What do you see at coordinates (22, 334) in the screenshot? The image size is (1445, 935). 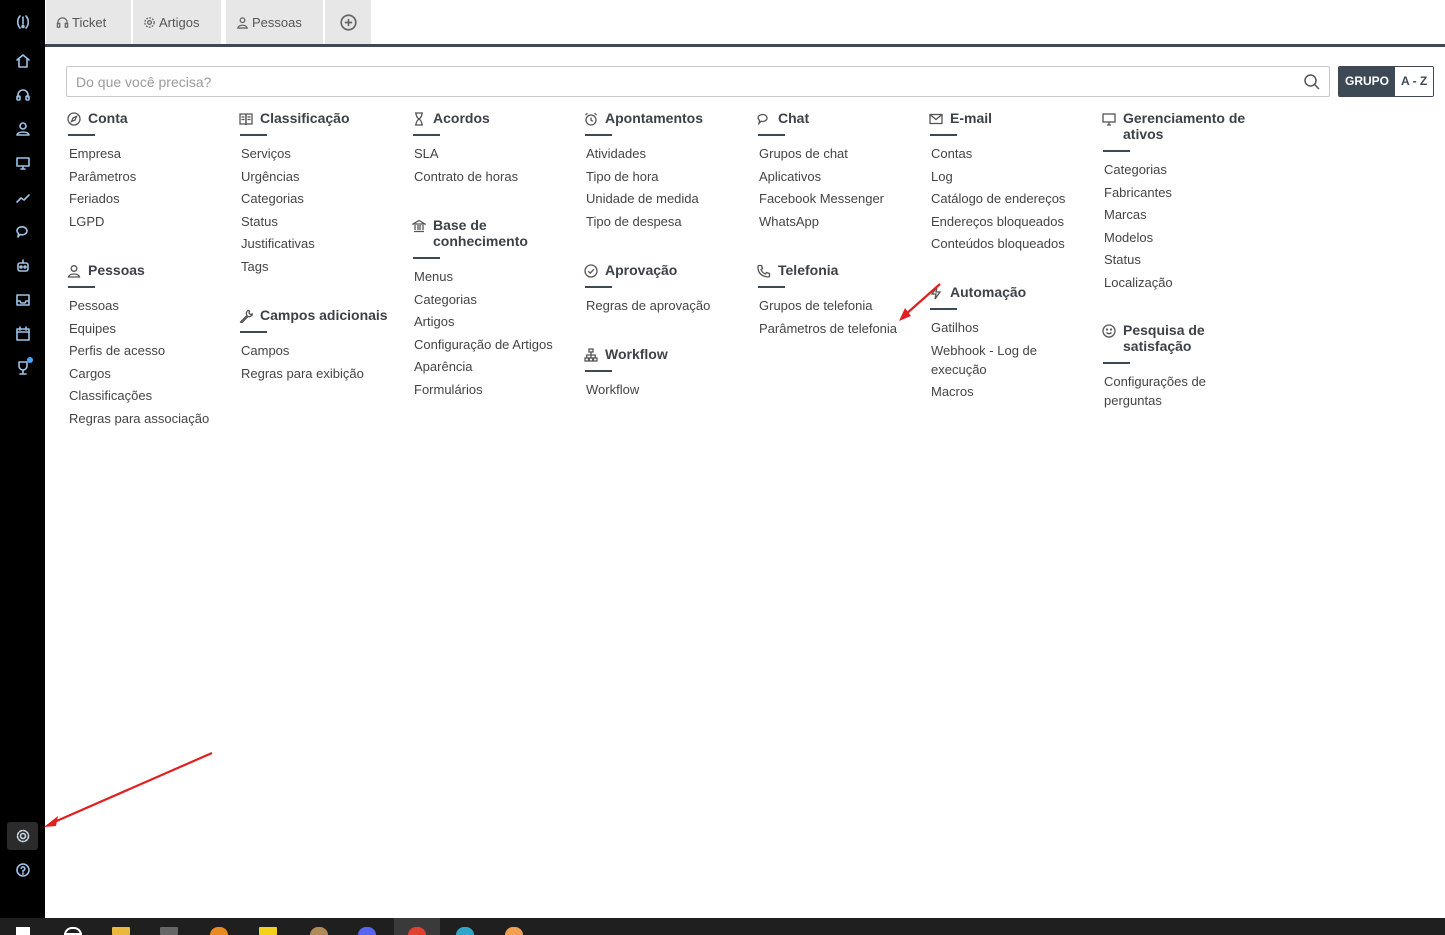 I see `calendar-icon` at bounding box center [22, 334].